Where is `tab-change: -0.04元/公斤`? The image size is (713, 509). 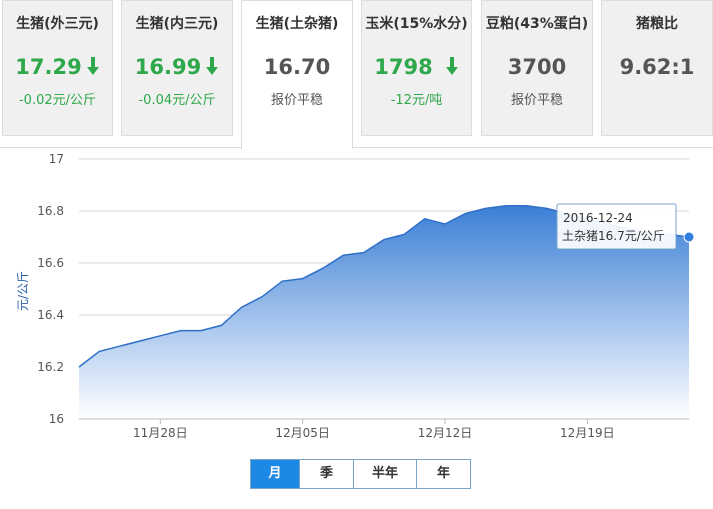
tab-change: -0.04元/公斤 is located at coordinates (177, 100).